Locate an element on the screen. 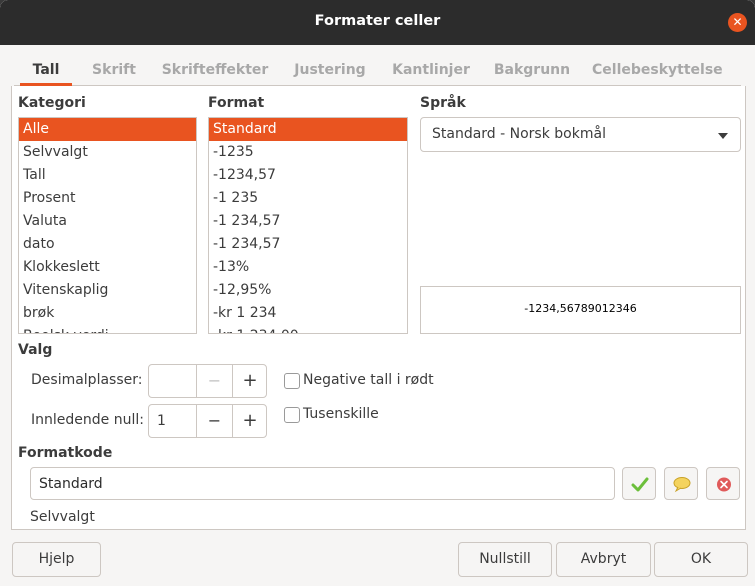 The height and width of the screenshot is (586, 755). remove-icon is located at coordinates (724, 484).